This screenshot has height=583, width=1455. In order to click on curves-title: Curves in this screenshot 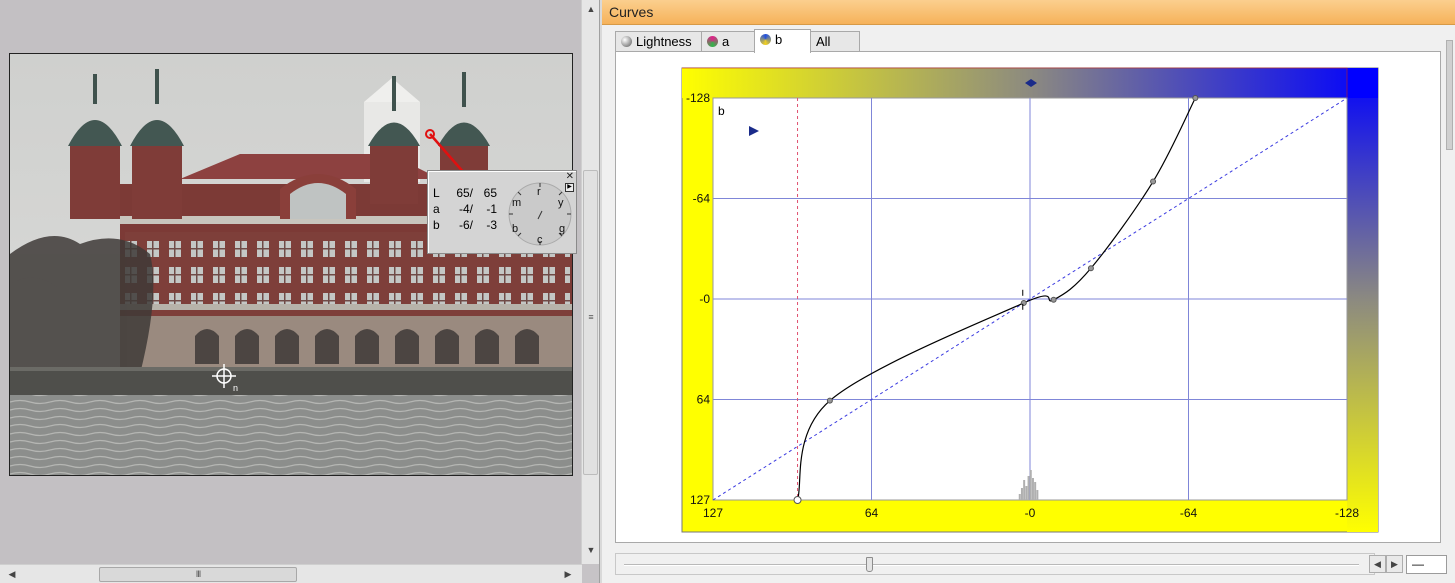, I will do `click(631, 12)`.